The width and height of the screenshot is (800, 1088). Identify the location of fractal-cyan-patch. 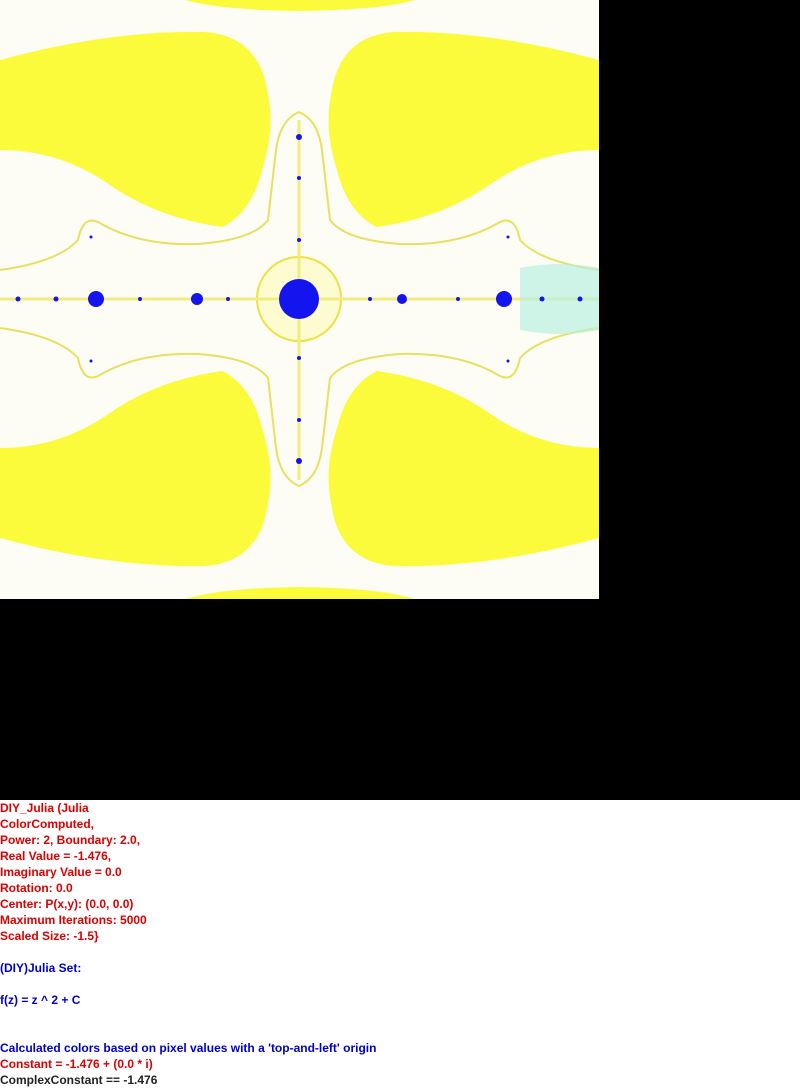
(559, 299).